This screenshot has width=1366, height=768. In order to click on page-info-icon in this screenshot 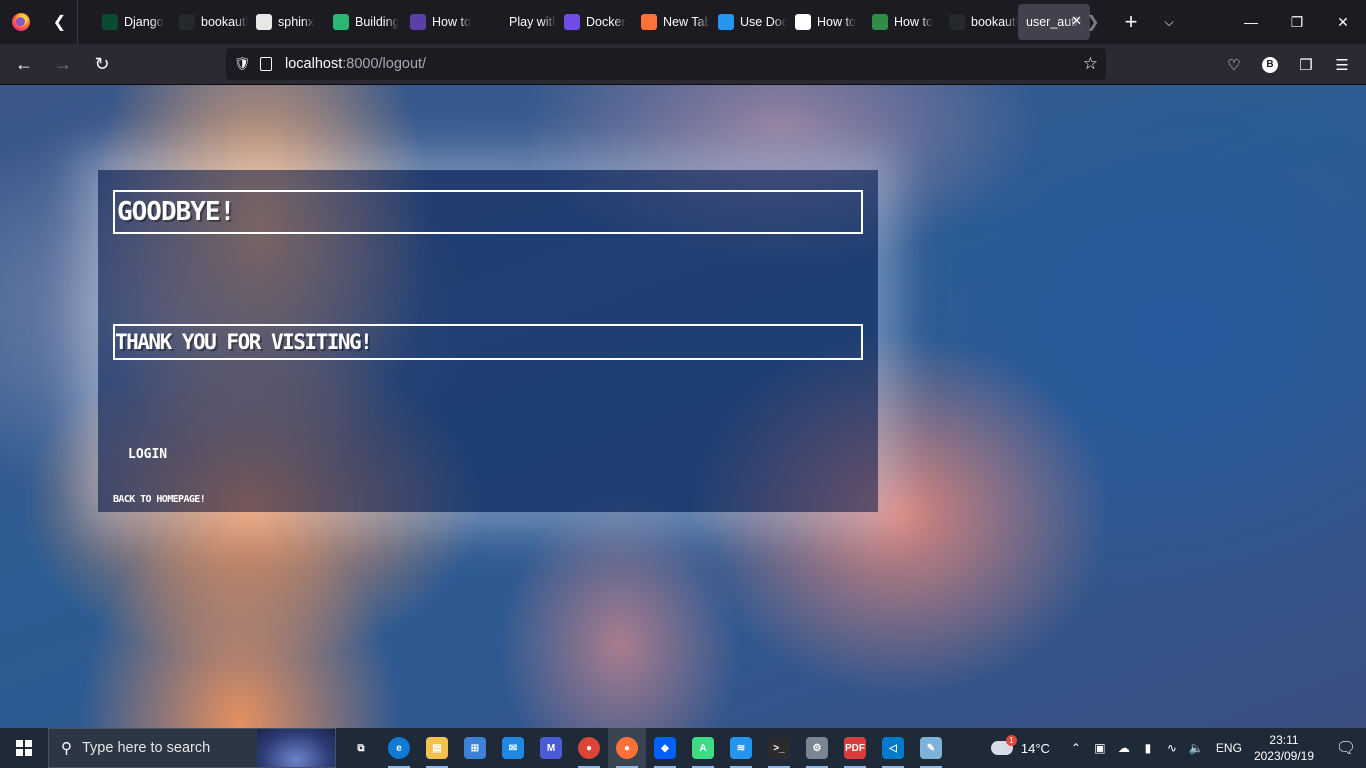, I will do `click(266, 64)`.